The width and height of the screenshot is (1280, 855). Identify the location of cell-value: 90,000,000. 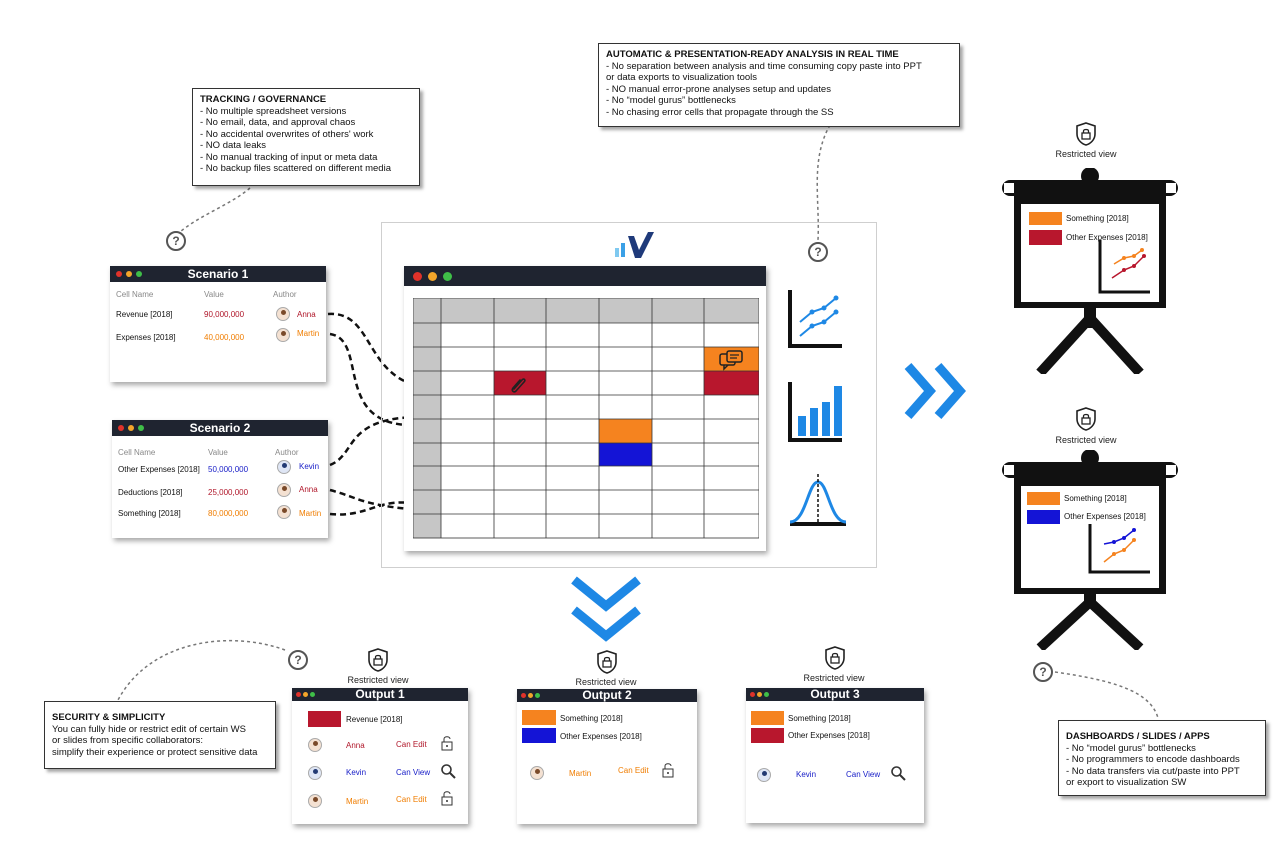
(224, 314).